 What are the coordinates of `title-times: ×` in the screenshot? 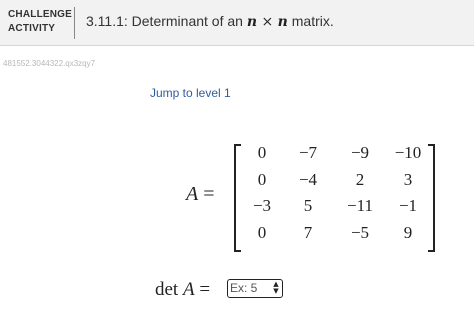 It's located at (267, 22).